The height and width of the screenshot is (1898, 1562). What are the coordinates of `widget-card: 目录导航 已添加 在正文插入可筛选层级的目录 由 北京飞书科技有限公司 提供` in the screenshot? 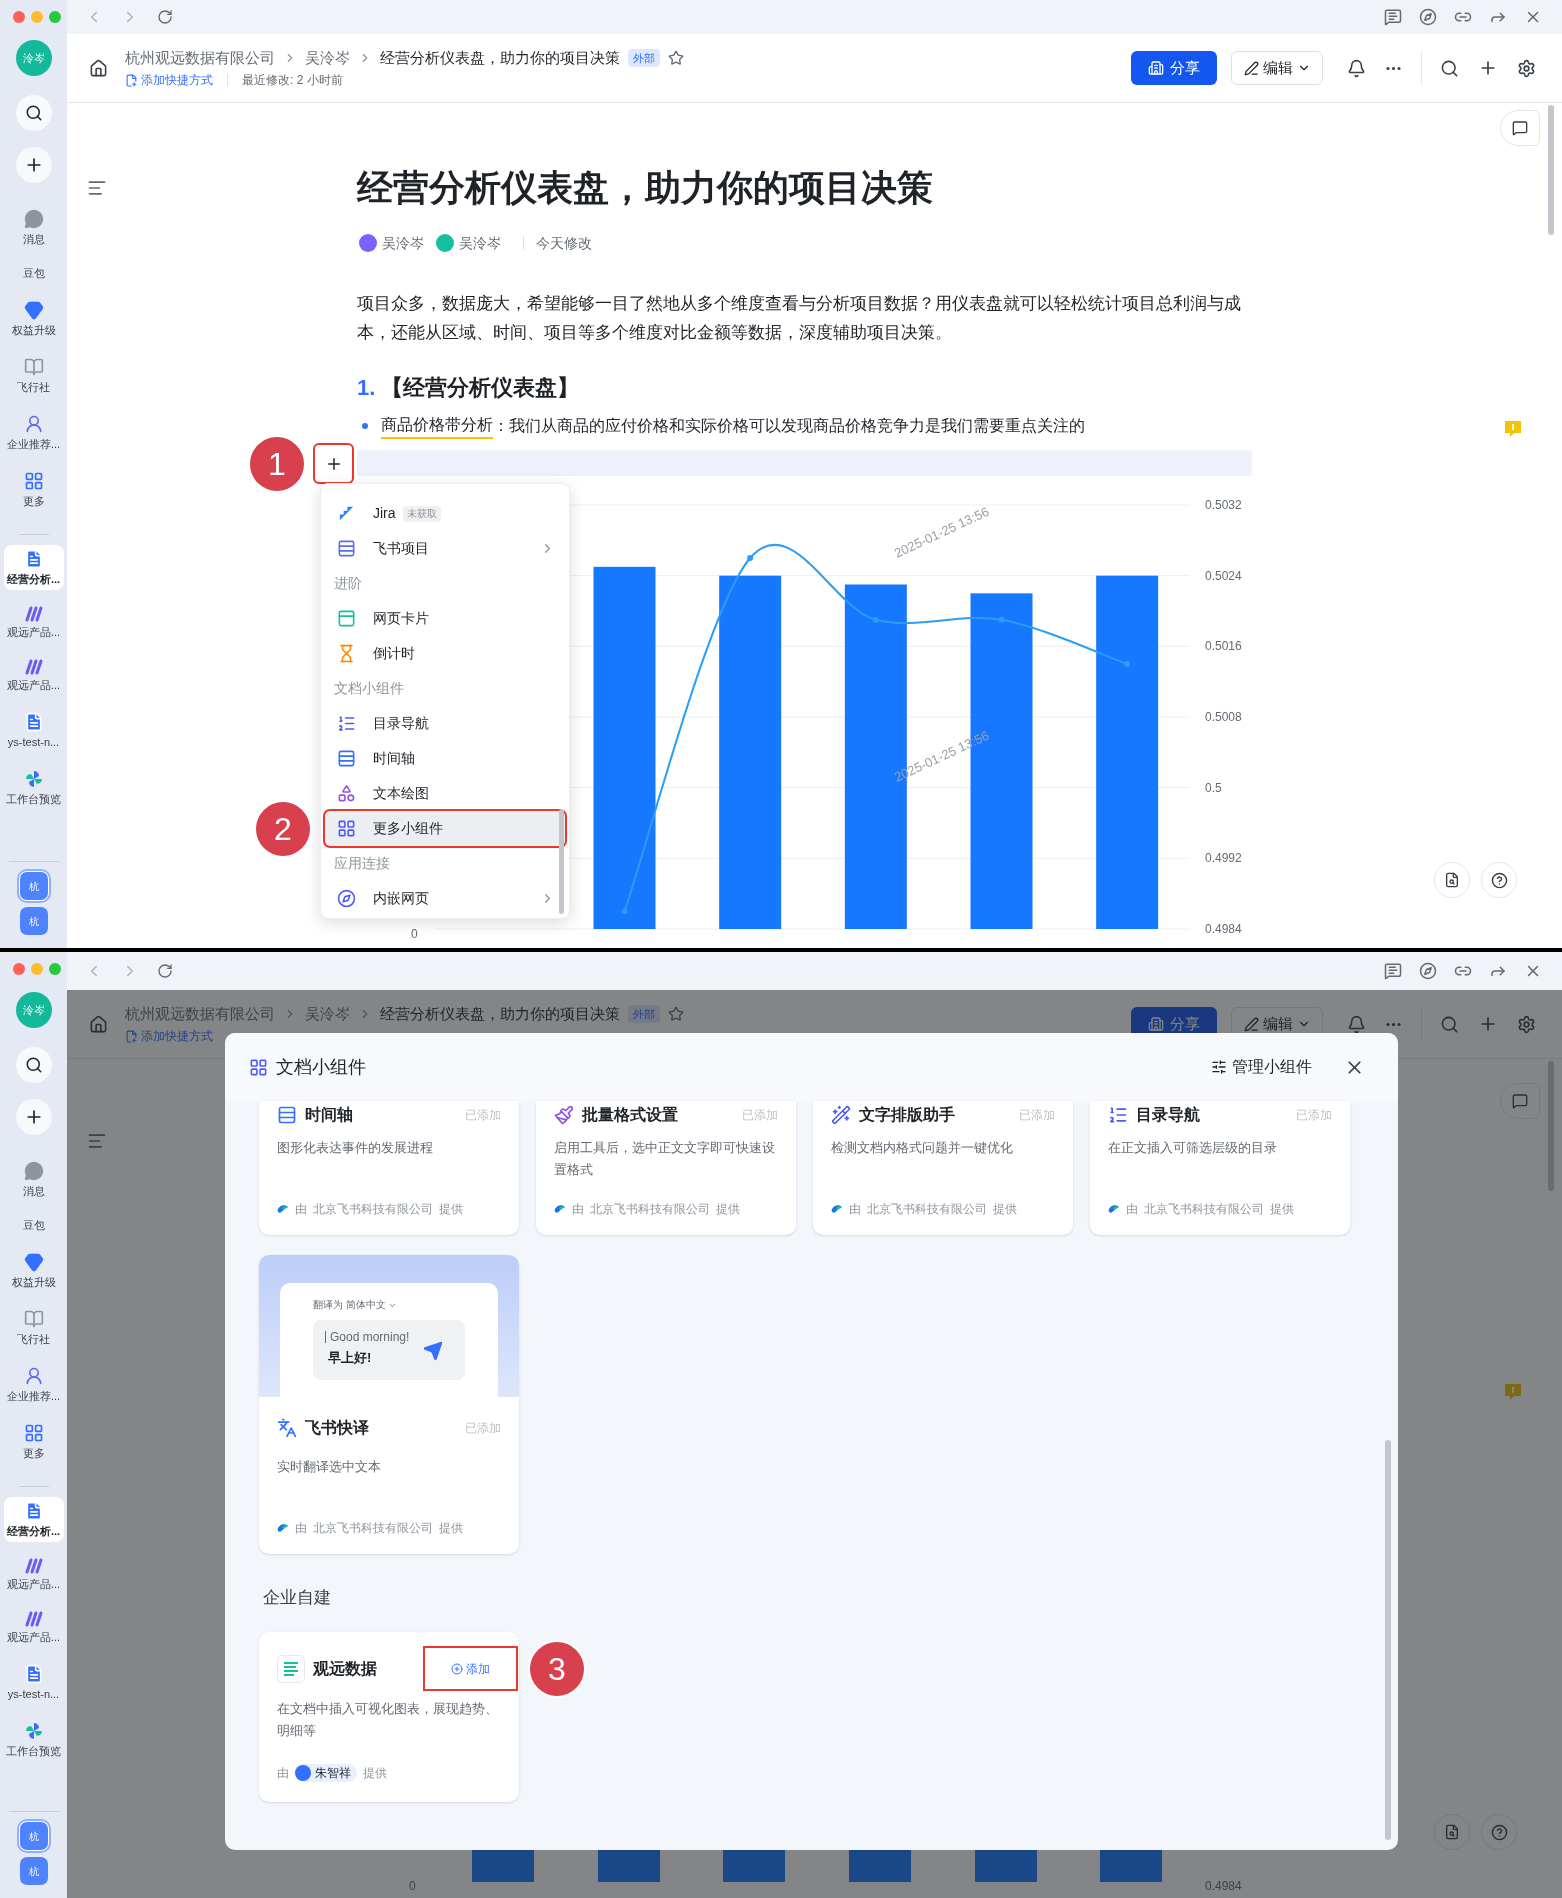 It's located at (1220, 1168).